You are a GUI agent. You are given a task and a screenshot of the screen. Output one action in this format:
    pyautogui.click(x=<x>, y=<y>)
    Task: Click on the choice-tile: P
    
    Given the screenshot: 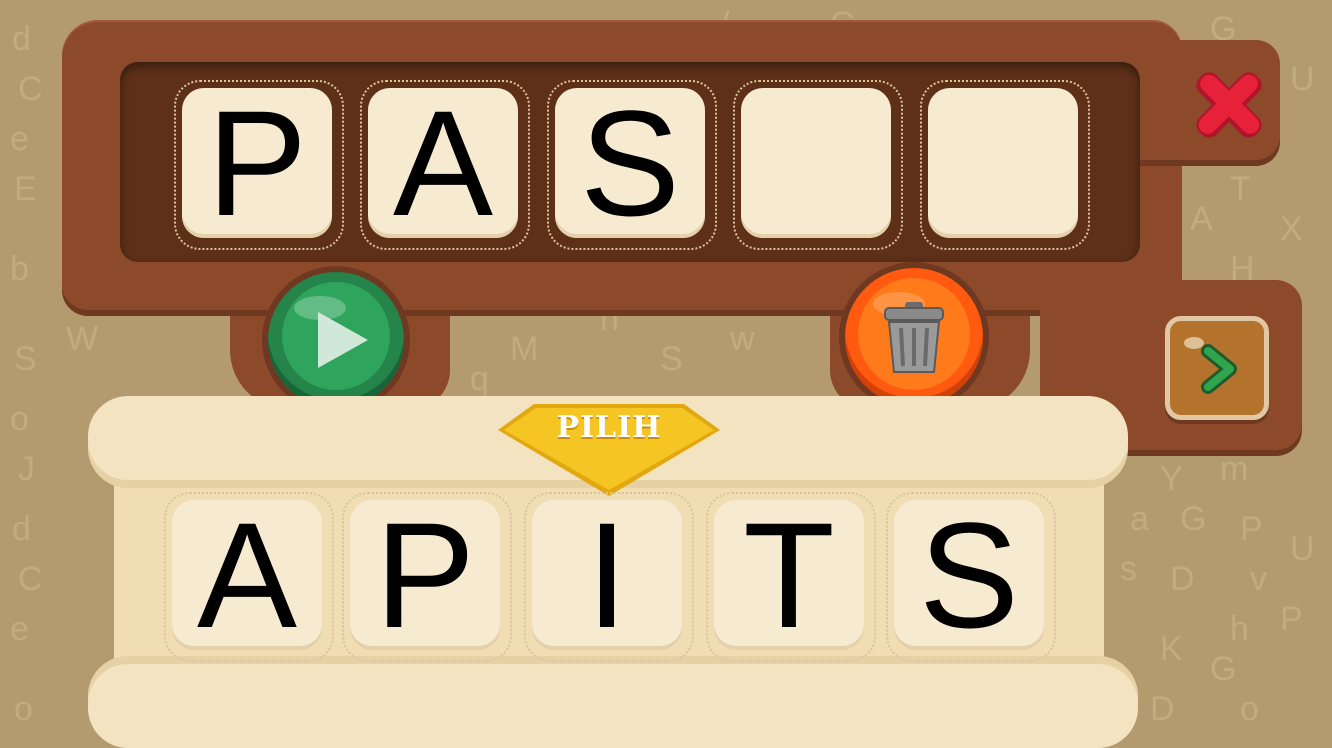 What is the action you would take?
    pyautogui.click(x=425, y=575)
    